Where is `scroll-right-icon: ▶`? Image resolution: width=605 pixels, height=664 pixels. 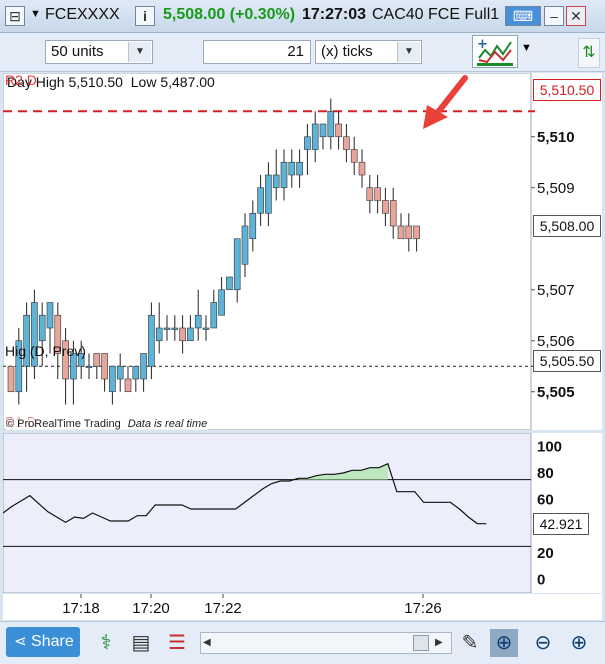 scroll-right-icon: ▶ is located at coordinates (442, 643).